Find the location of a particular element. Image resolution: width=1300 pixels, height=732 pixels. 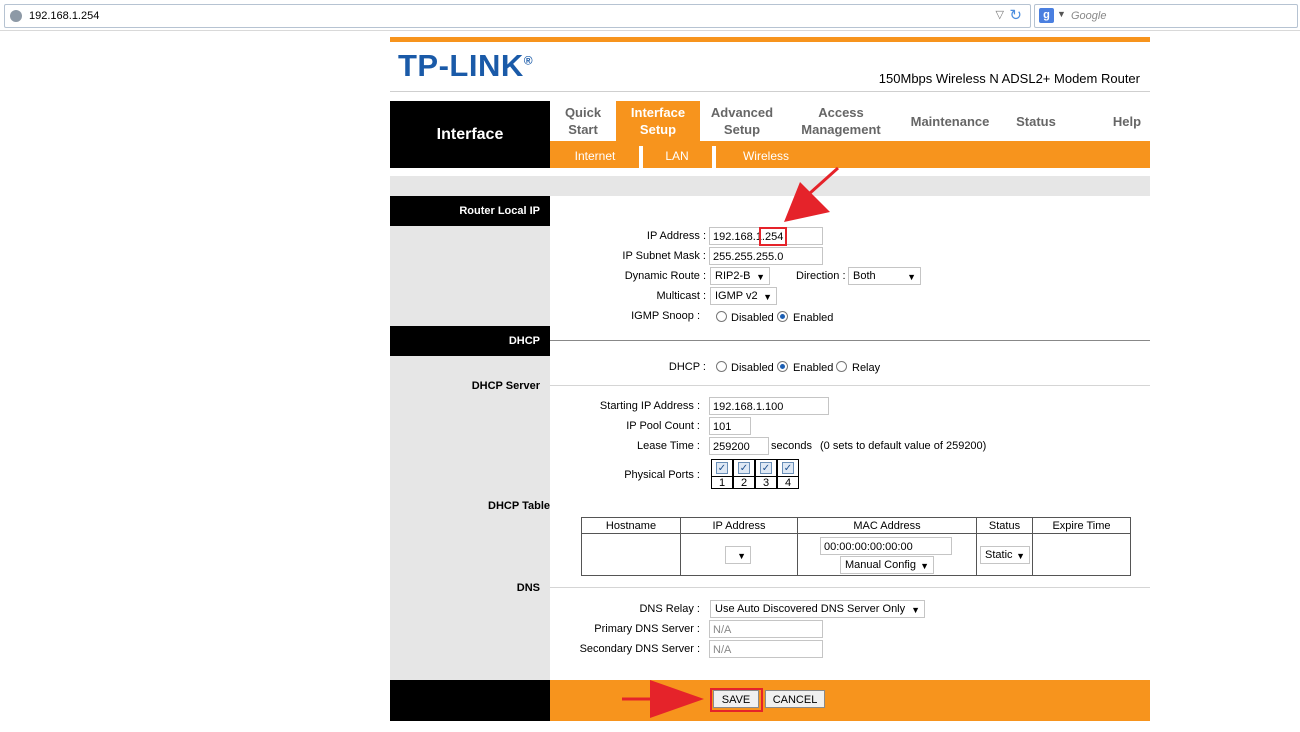

subnav-lan: LAN is located at coordinates (677, 154).